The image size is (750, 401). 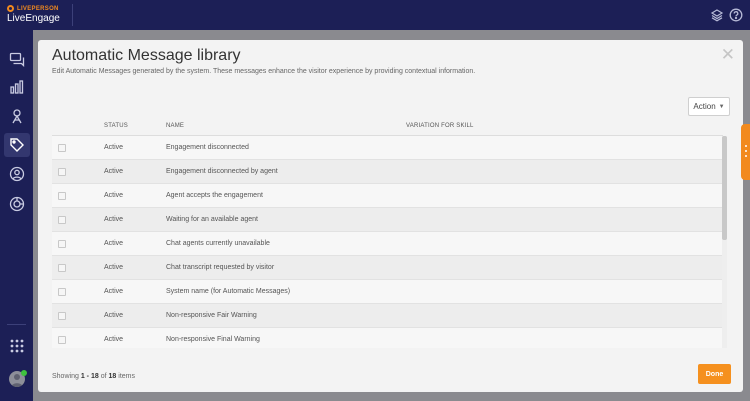 I want to click on pagination-summary: Showing 1 - 18 of 18 items, so click(x=93, y=376).